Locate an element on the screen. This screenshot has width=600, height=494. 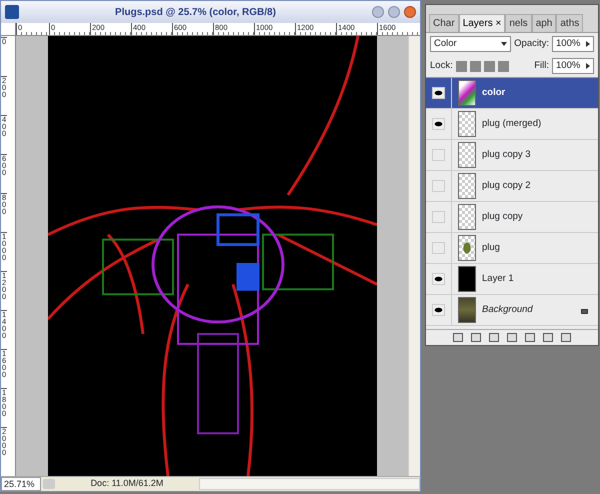
panel-tab: Layers × is located at coordinates (482, 23).